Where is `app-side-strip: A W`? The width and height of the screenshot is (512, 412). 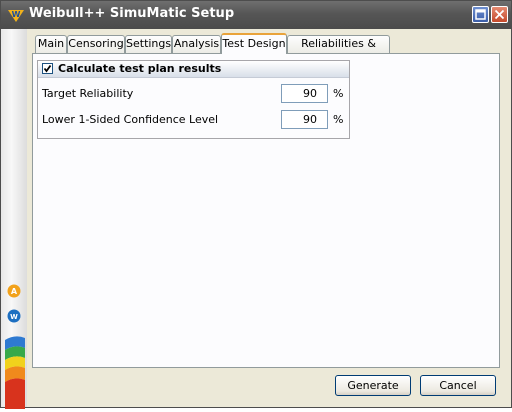
app-side-strip: A W is located at coordinates (14, 219).